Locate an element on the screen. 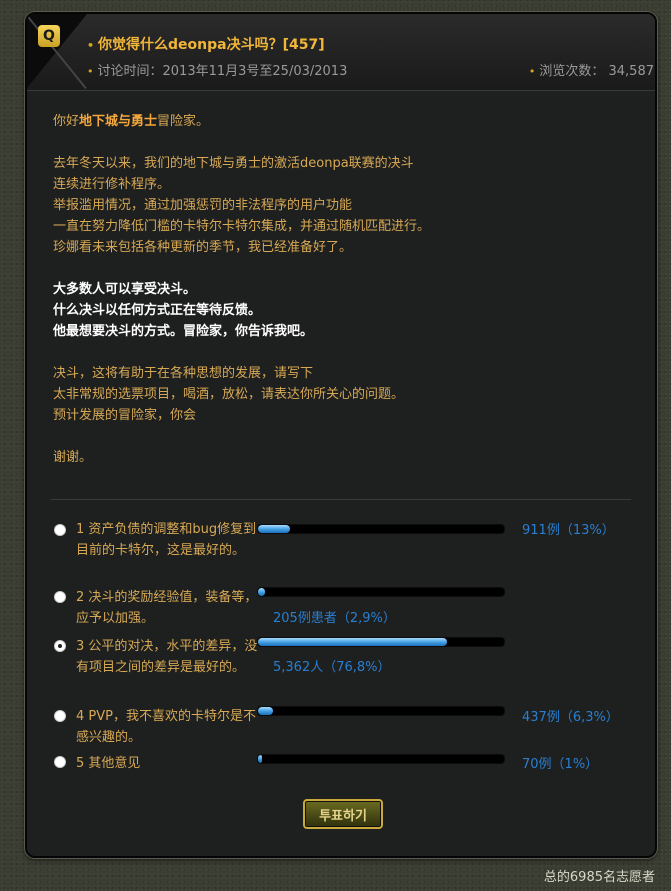 Image resolution: width=671 pixels, height=891 pixels. result-text: 911例（13%） is located at coordinates (568, 530).